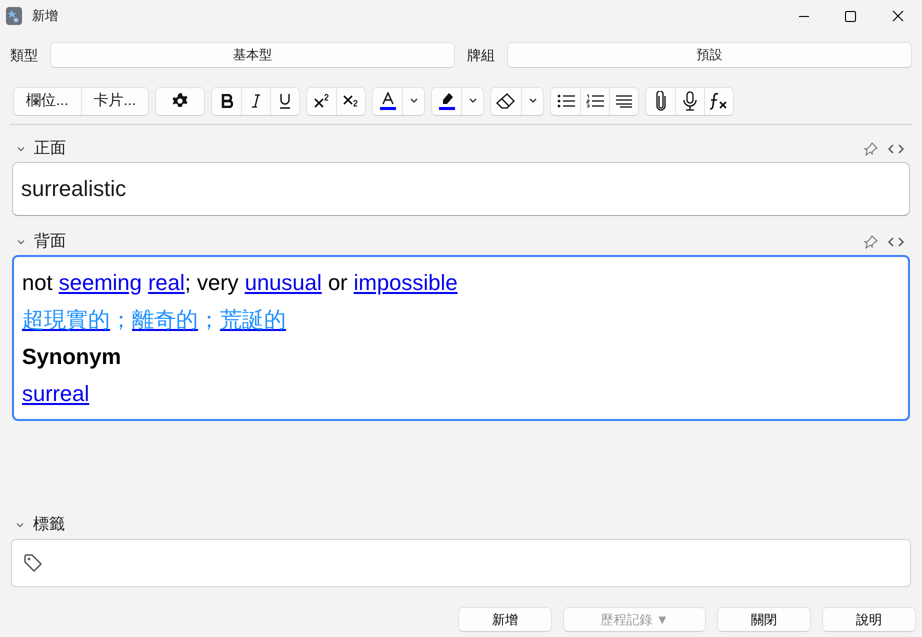  What do you see at coordinates (285, 101) in the screenshot?
I see `underline-icon` at bounding box center [285, 101].